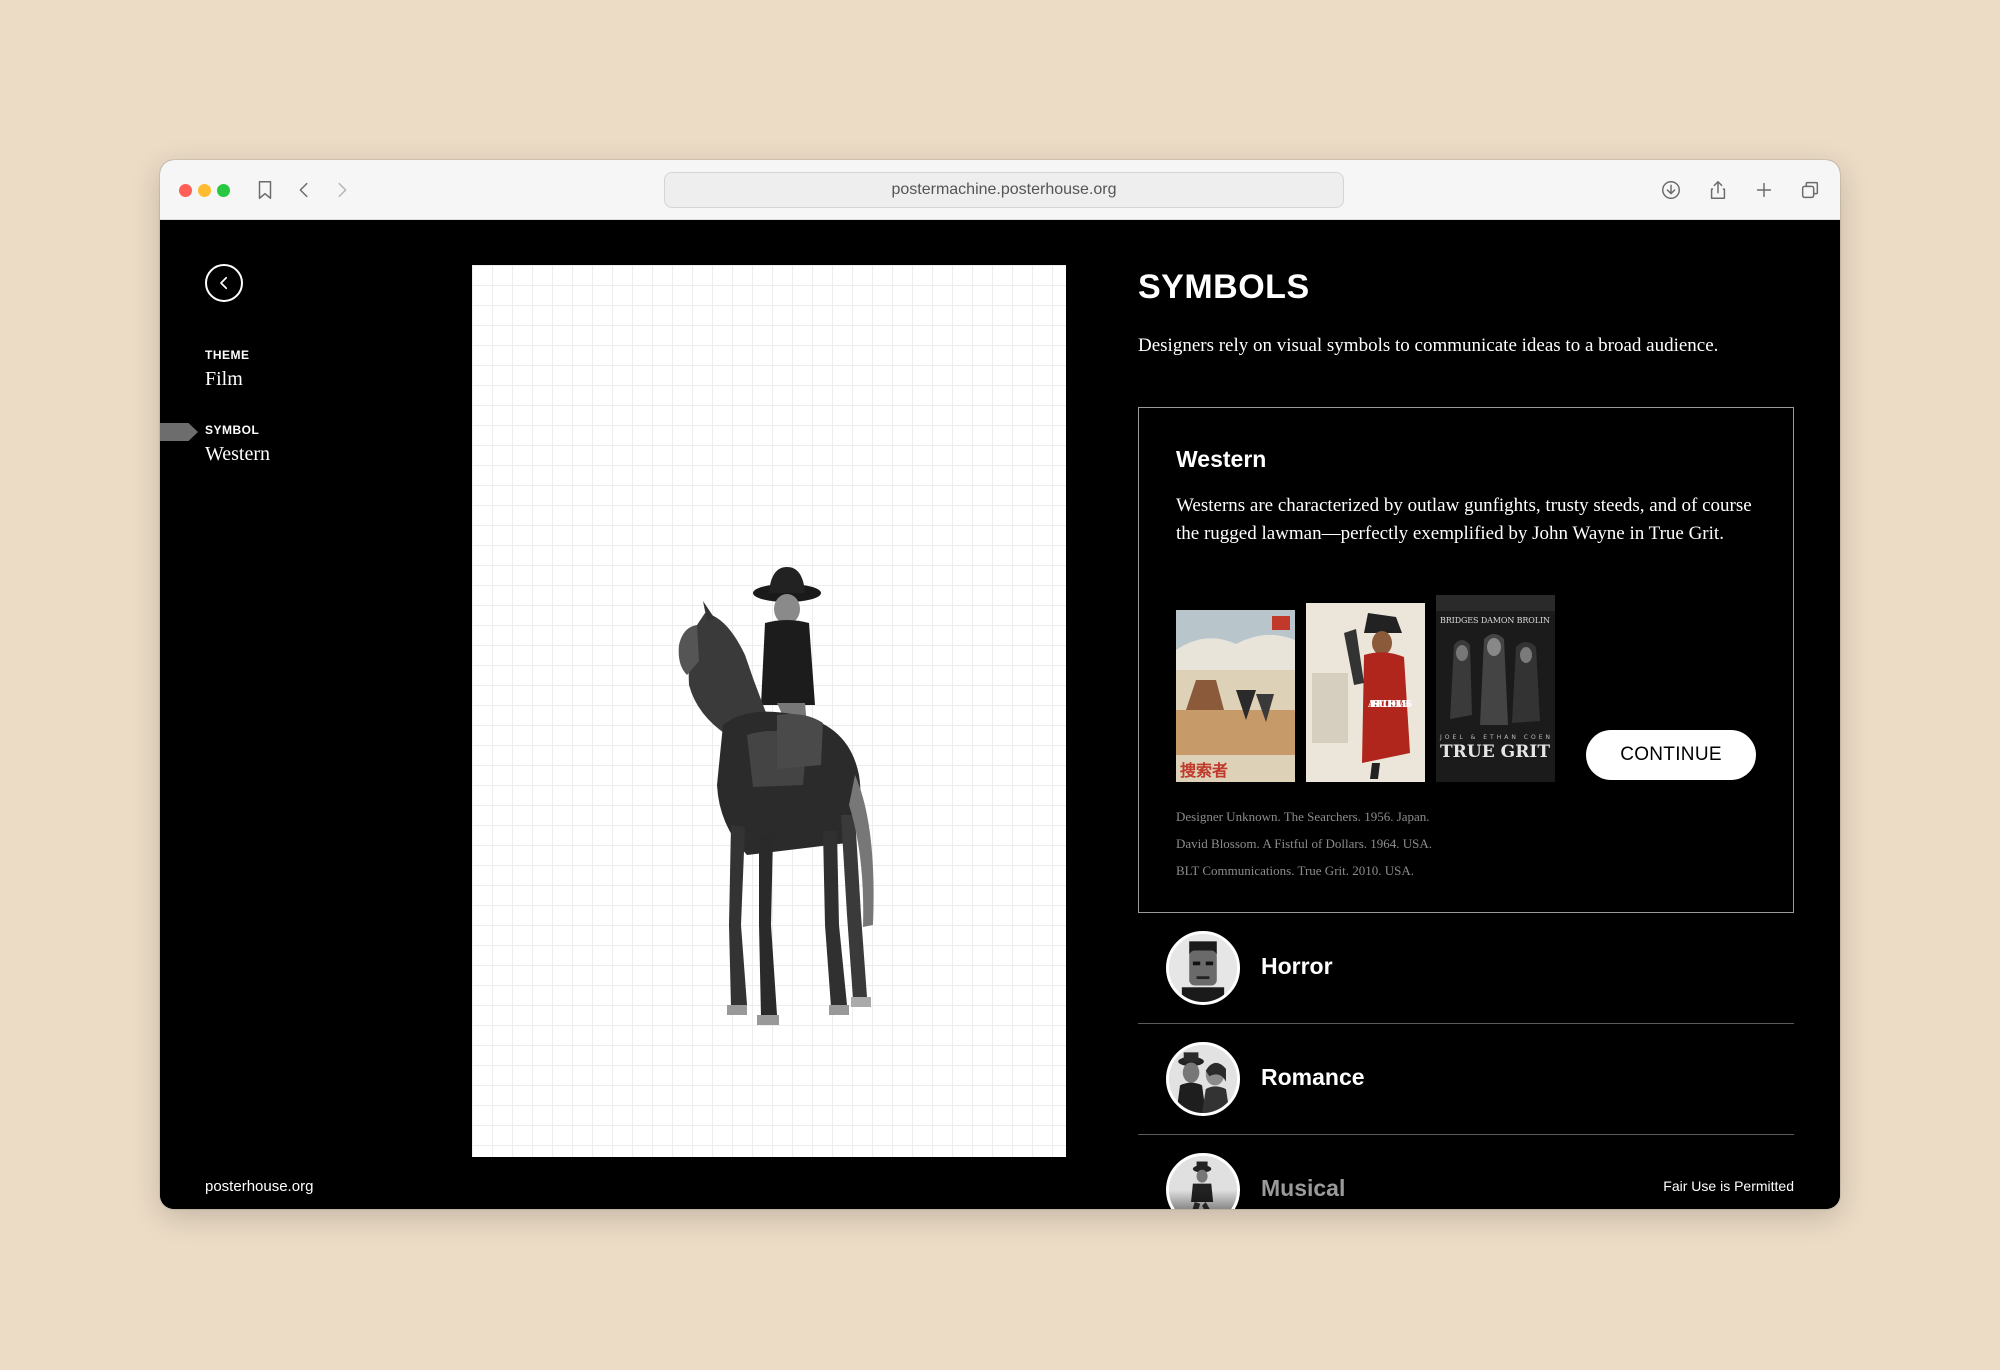  What do you see at coordinates (1466, 968) in the screenshot?
I see `category-row-horror: Horror` at bounding box center [1466, 968].